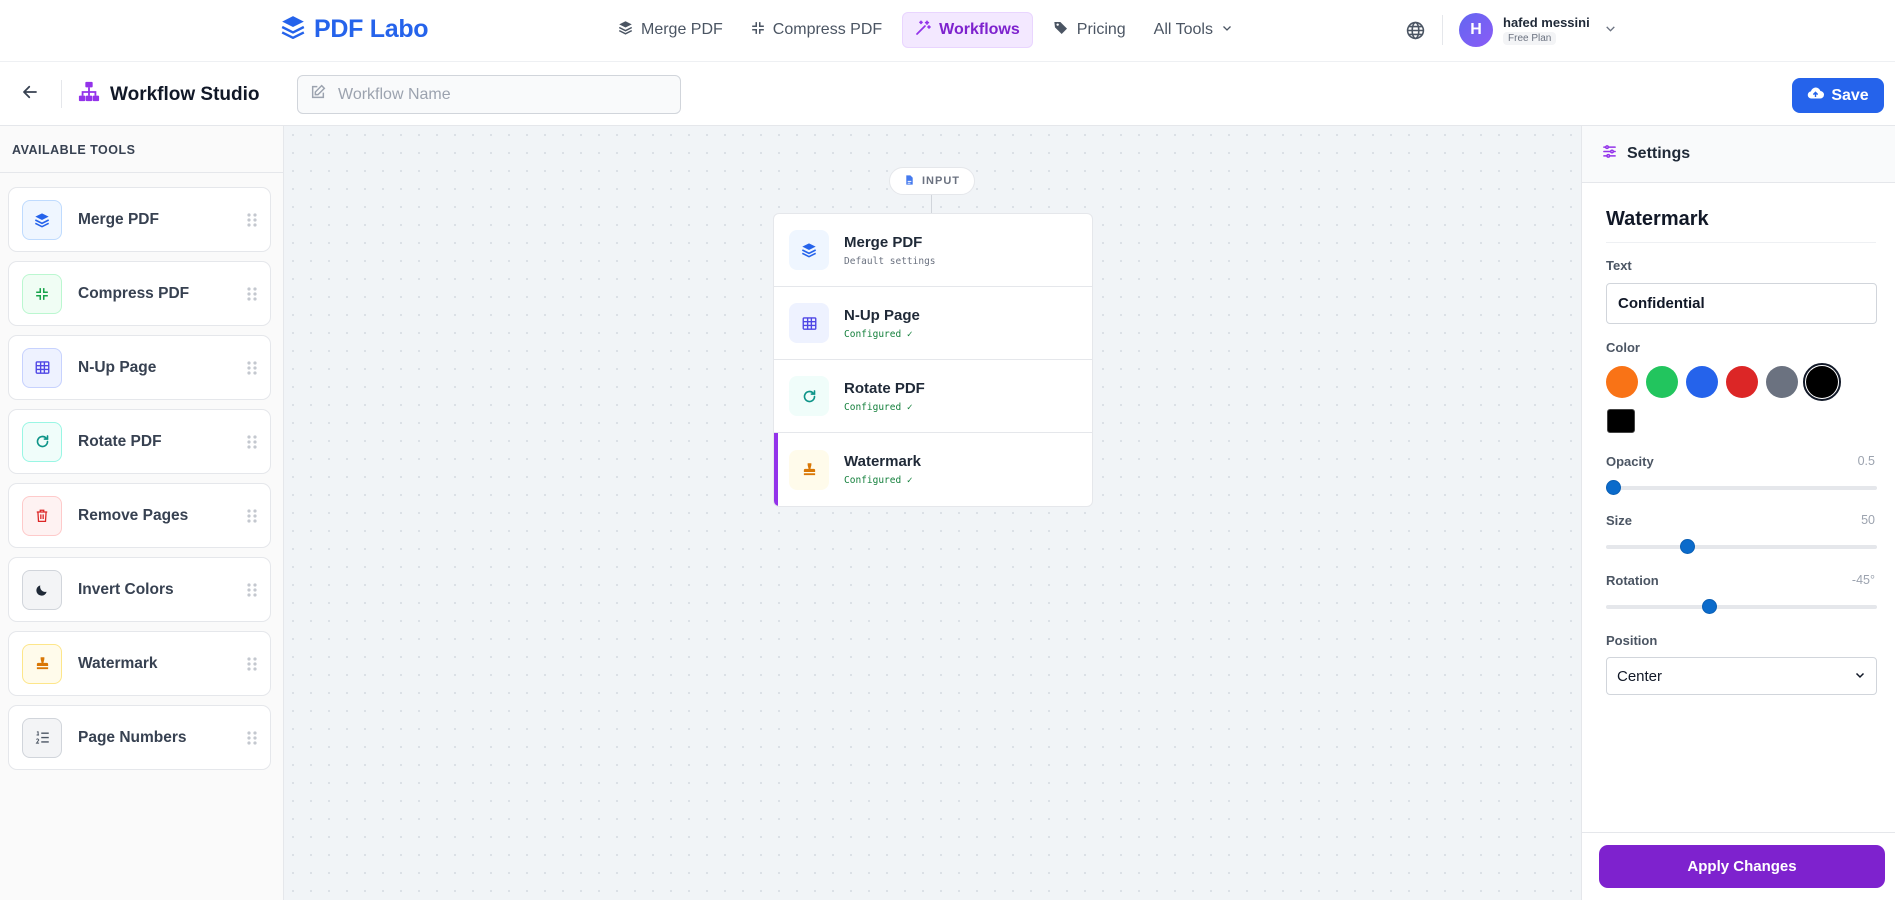  Describe the element at coordinates (1623, 347) in the screenshot. I see `color-label: Color` at that location.